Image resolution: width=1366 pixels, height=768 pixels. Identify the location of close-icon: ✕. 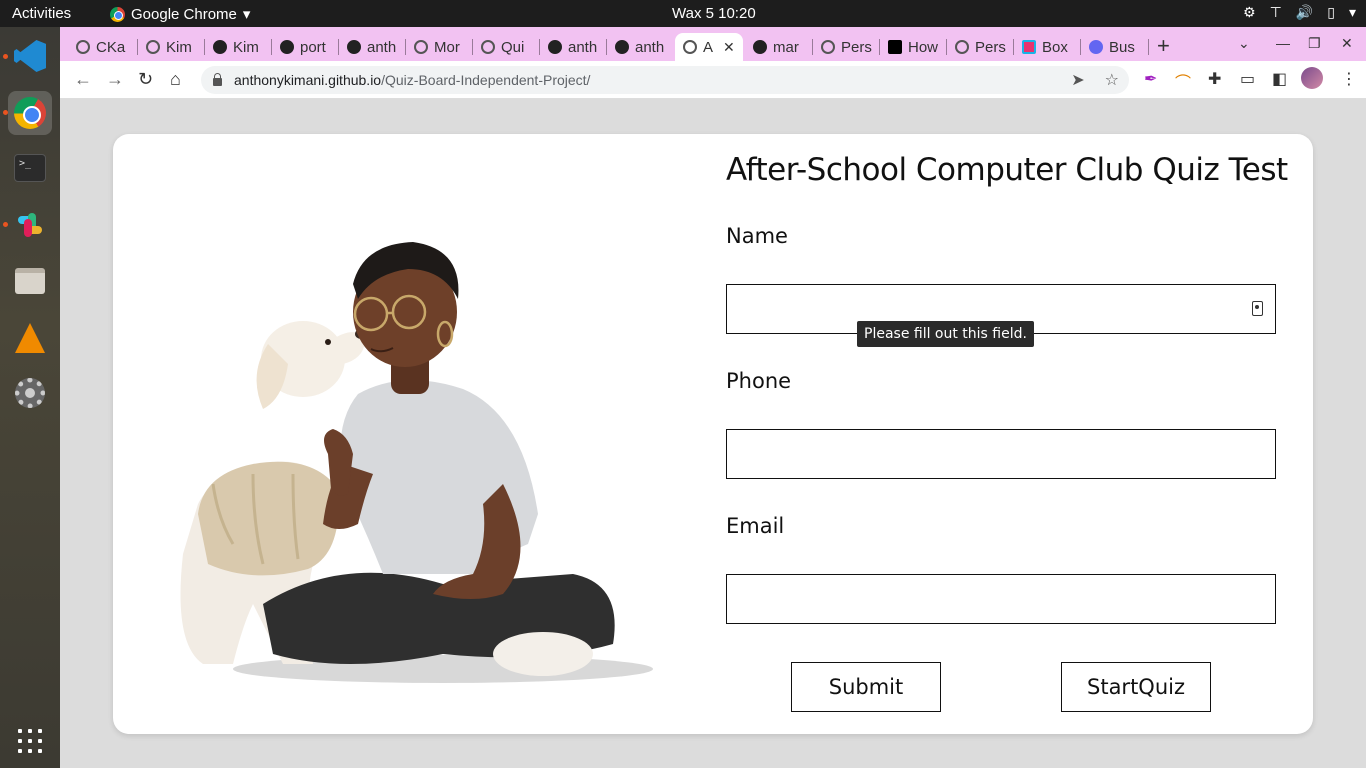
(729, 47).